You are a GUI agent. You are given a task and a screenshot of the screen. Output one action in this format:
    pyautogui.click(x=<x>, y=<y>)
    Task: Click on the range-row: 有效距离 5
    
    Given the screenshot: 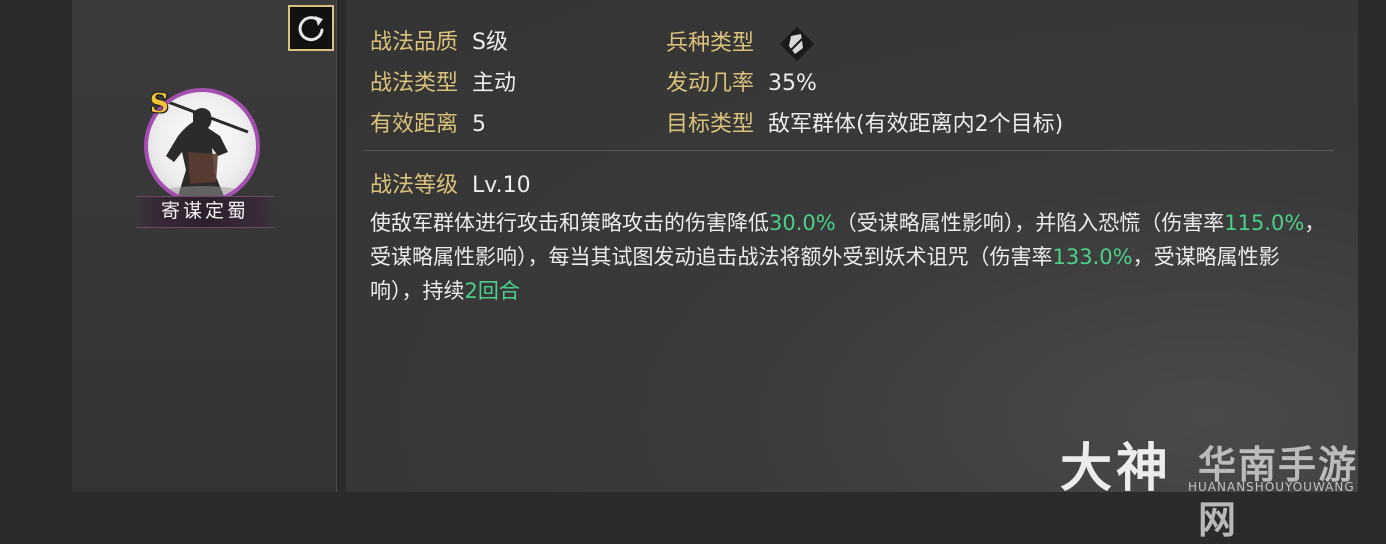 What is the action you would take?
    pyautogui.click(x=428, y=122)
    